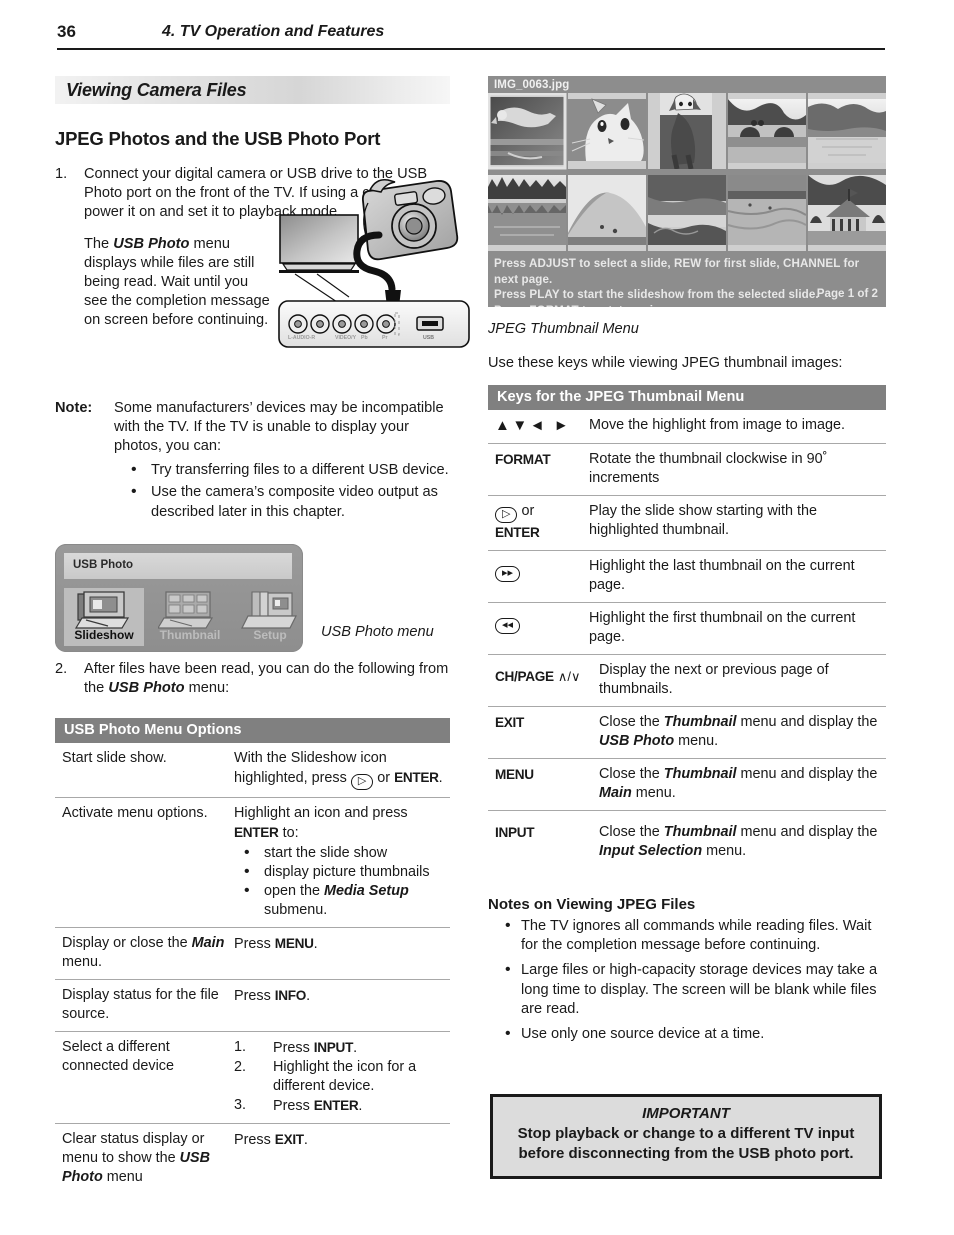 This screenshot has height=1235, width=954. I want to click on usb-photo-menu-caption: USB Photo menu, so click(377, 631).